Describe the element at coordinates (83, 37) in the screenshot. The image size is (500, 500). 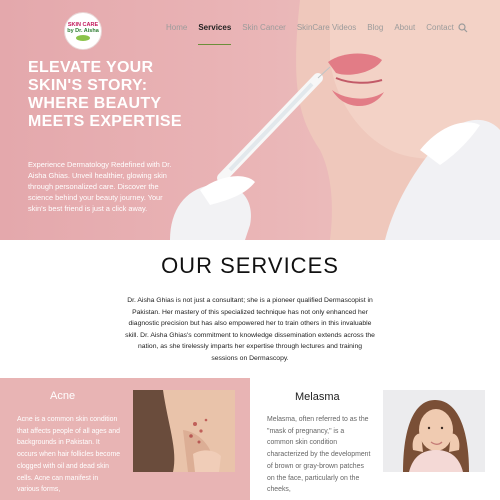
I see `leaf-icon` at that location.